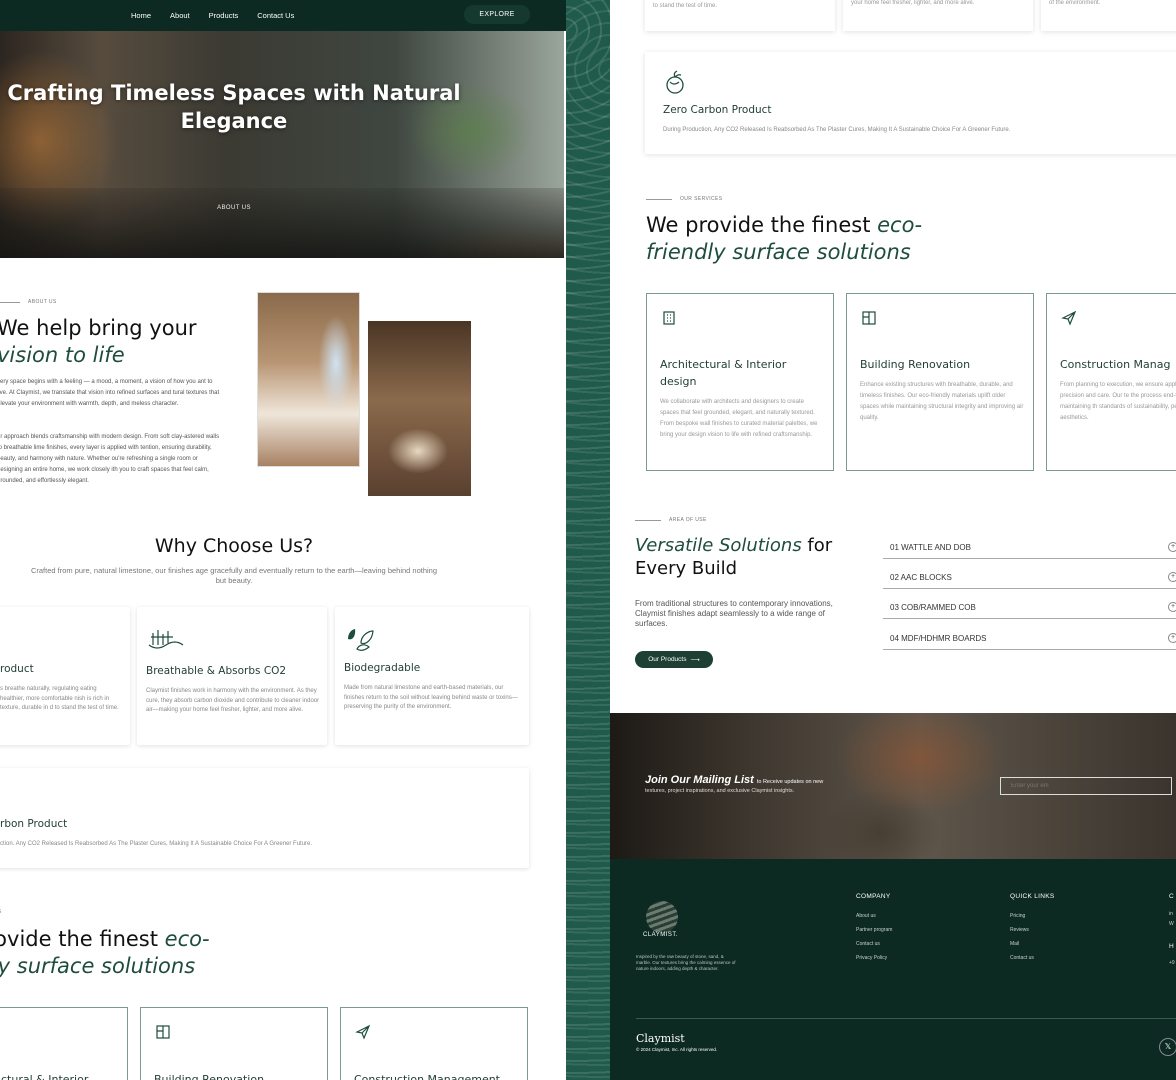 Image resolution: width=1176 pixels, height=1080 pixels. What do you see at coordinates (717, 110) in the screenshot?
I see `zero-carbon-title: Zero Carbon Product` at bounding box center [717, 110].